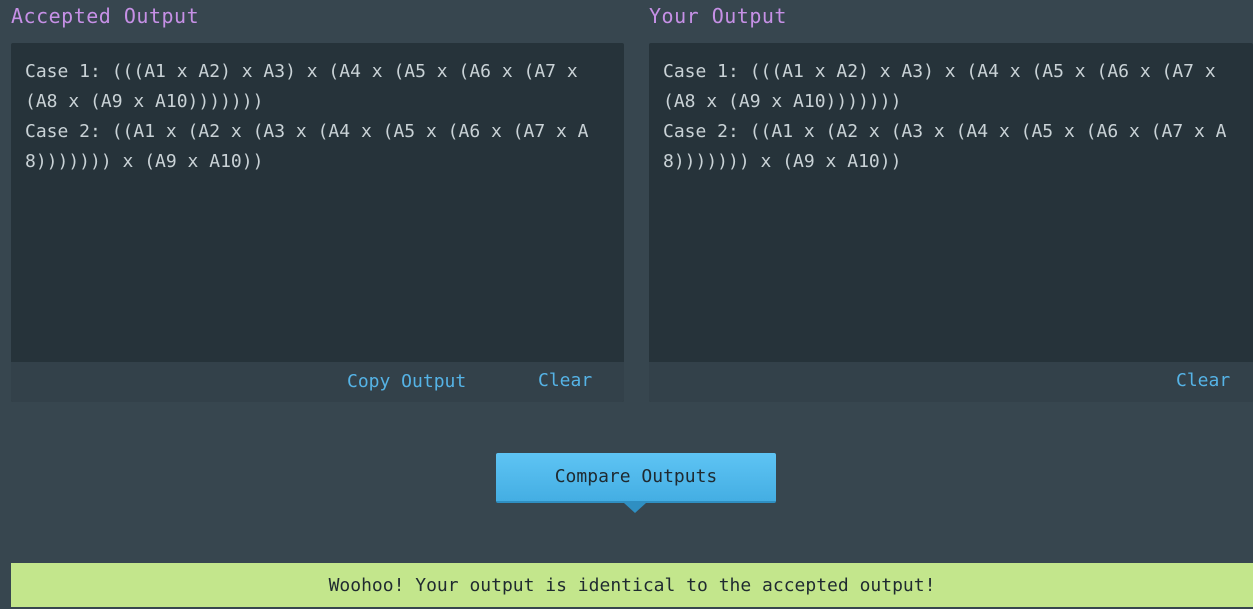  What do you see at coordinates (317, 382) in the screenshot?
I see `accepted-output-footer: Copy Output Clear` at bounding box center [317, 382].